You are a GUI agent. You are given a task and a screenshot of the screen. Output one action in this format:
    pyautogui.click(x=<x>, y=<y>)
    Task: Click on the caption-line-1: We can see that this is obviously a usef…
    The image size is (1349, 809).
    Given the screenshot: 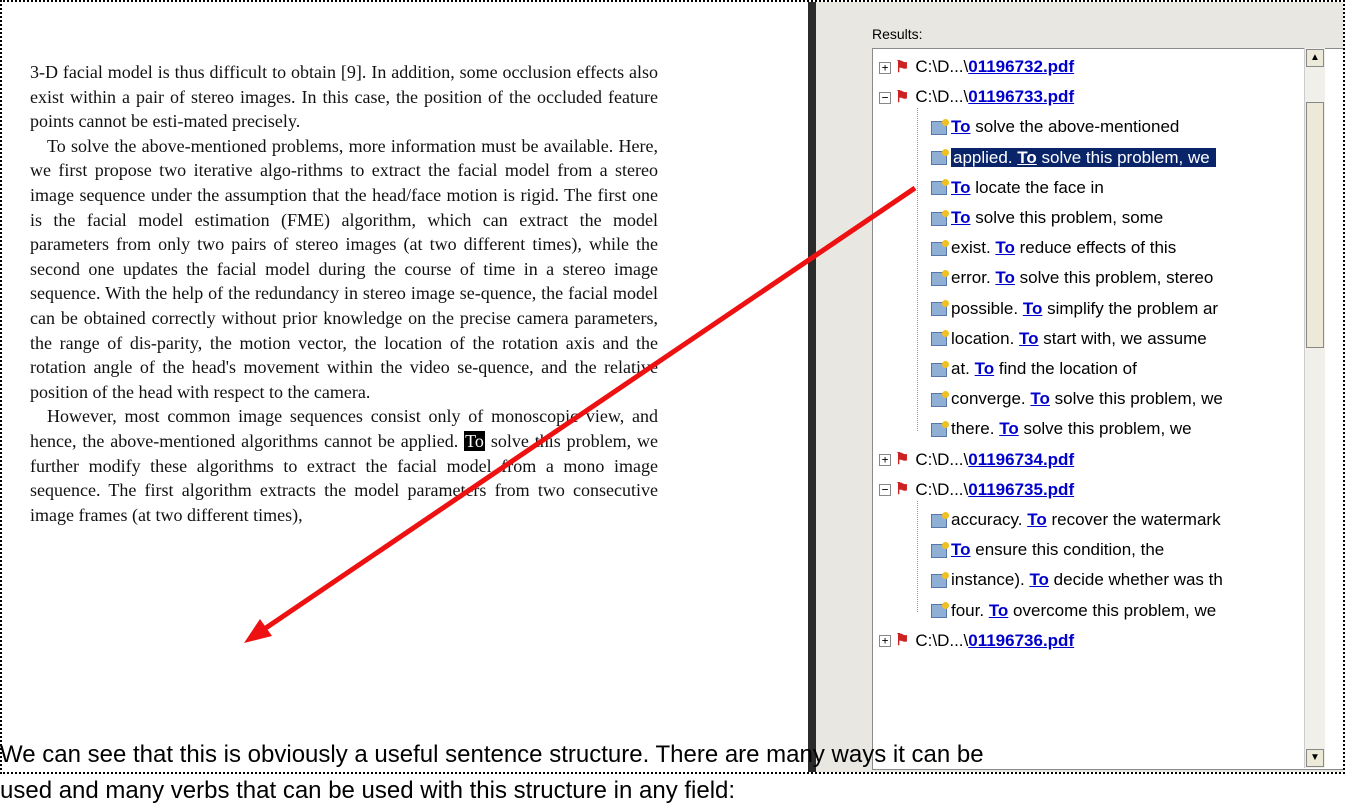 What is the action you would take?
    pyautogui.click(x=492, y=754)
    